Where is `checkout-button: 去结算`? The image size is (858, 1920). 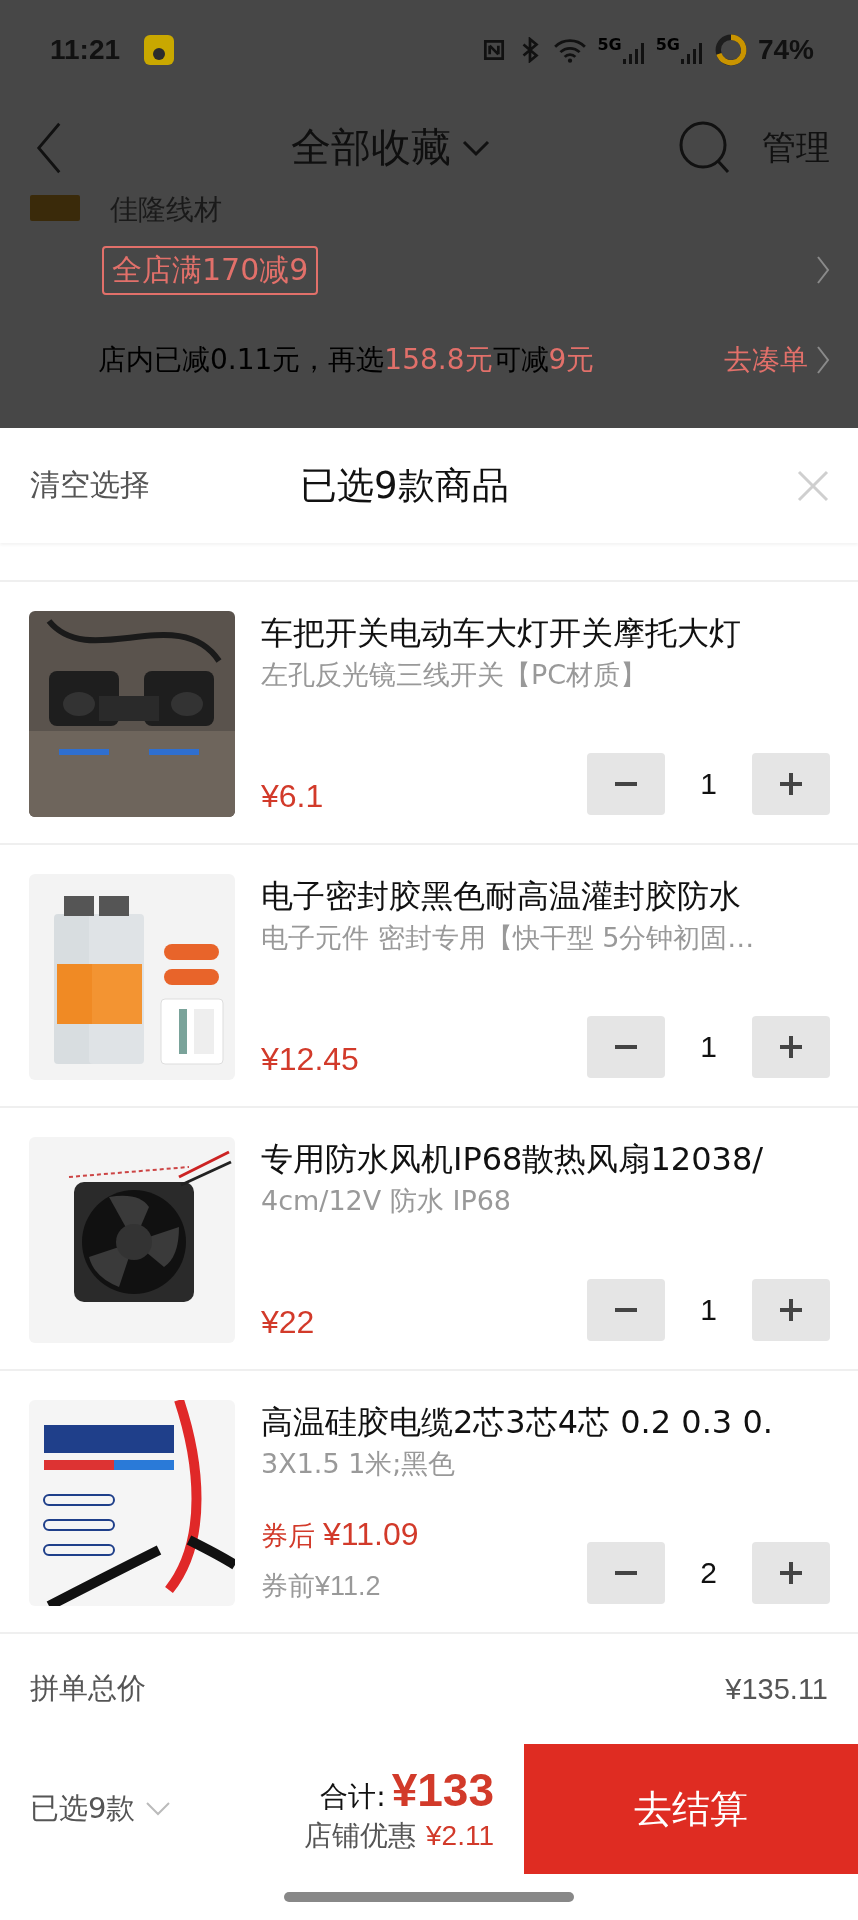
checkout-button: 去结算 is located at coordinates (691, 1809).